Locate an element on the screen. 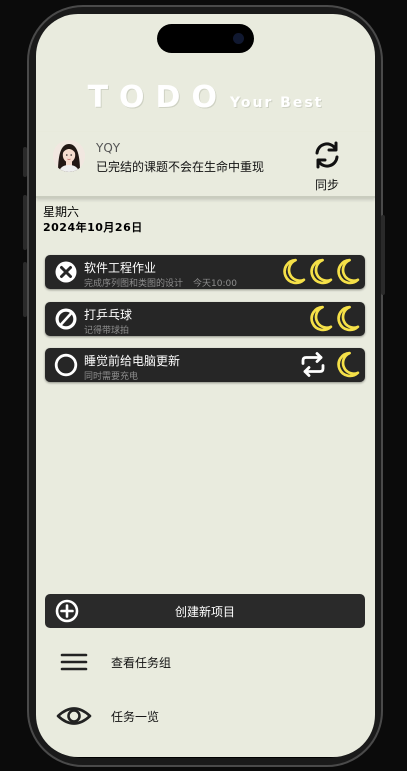 The height and width of the screenshot is (771, 407). hamburger-menu-icon is located at coordinates (74, 662).